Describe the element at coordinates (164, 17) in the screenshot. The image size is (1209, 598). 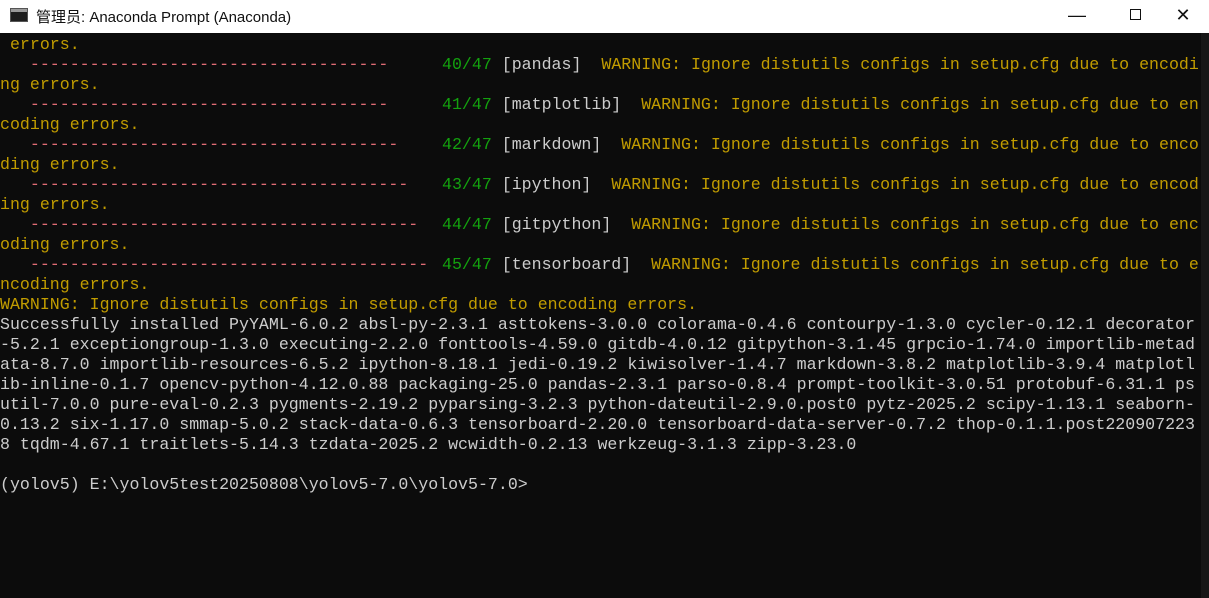
I see `window-title: 管理员: Anaconda Prompt (Anaconda)` at that location.